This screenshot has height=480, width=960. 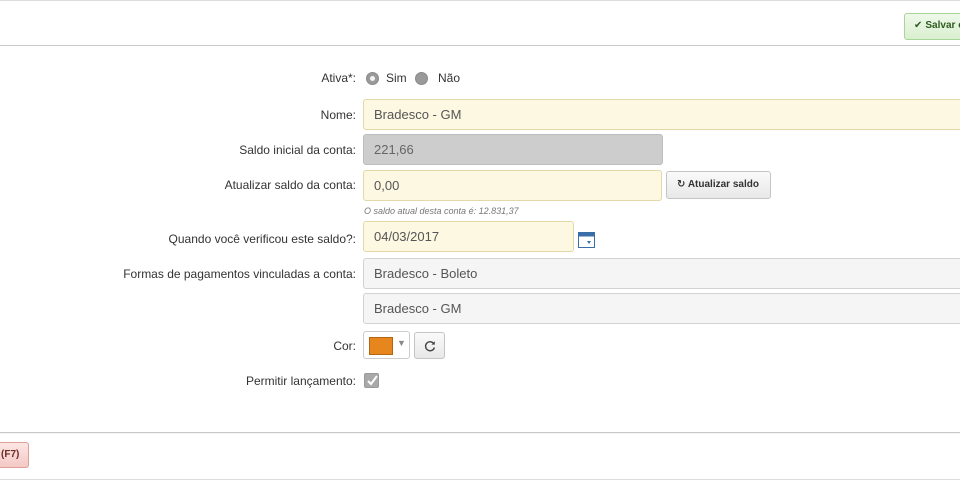 I want to click on forma-pagamento-item: Bradesco - Boleto, so click(x=661, y=273).